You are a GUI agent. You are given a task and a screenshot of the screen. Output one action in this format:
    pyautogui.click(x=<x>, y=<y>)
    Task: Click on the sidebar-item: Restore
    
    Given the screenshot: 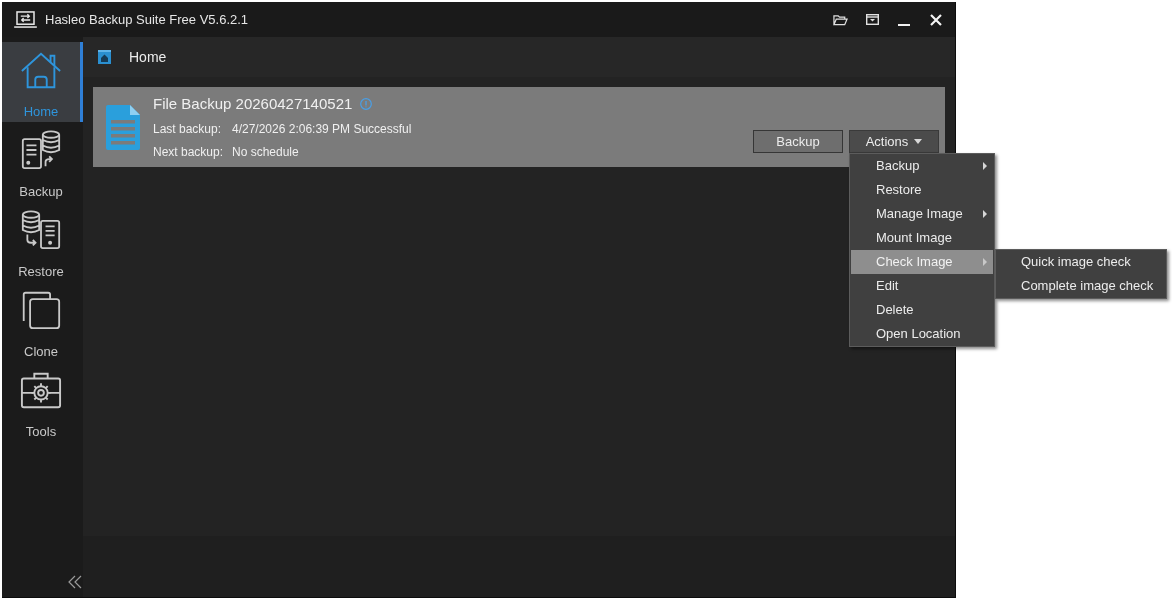 What is the action you would take?
    pyautogui.click(x=42, y=242)
    